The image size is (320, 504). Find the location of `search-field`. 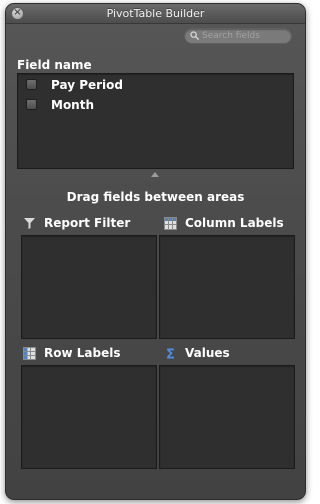

search-field is located at coordinates (238, 36).